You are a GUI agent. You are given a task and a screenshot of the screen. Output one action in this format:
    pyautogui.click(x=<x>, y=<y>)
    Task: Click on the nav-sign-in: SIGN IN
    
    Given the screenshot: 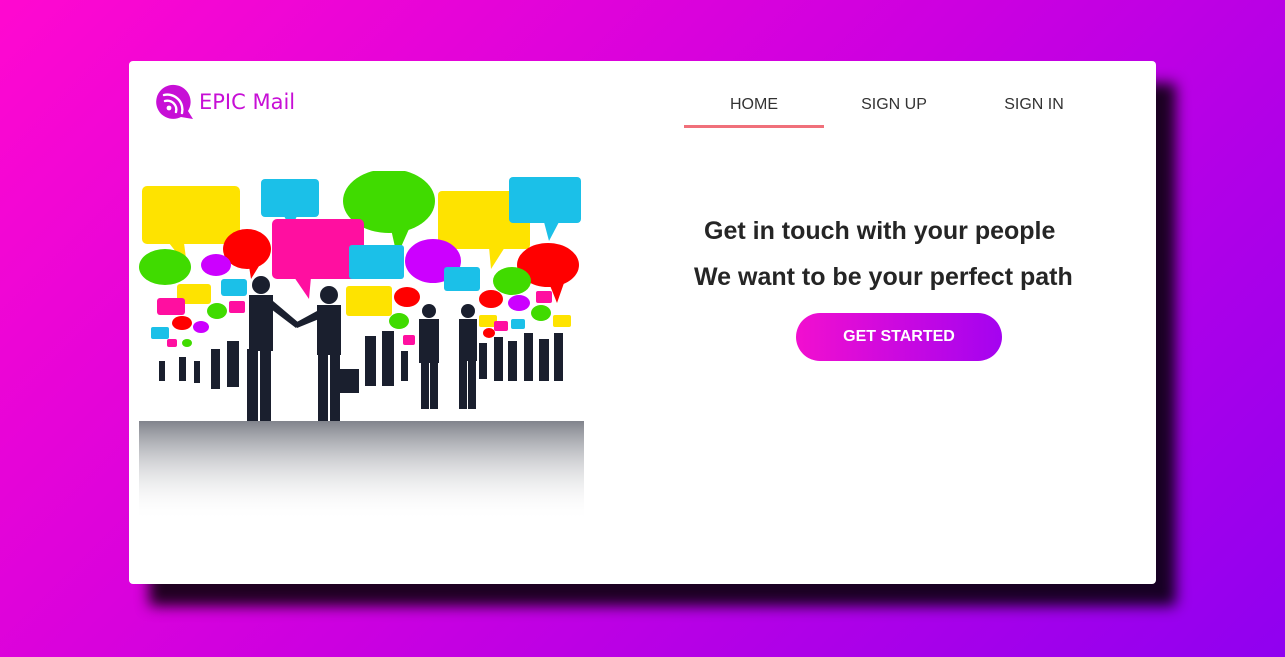 What is the action you would take?
    pyautogui.click(x=1034, y=105)
    